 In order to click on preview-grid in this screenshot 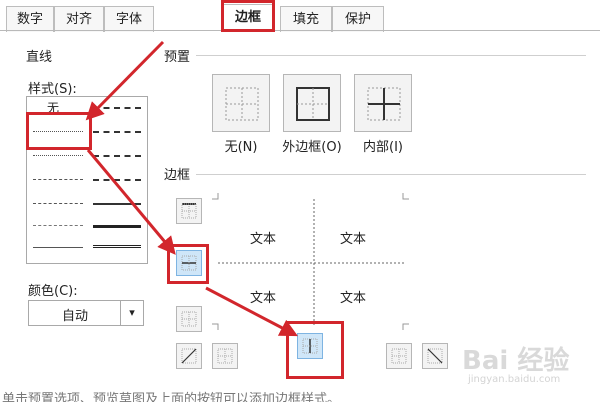, I will do `click(310, 261)`.